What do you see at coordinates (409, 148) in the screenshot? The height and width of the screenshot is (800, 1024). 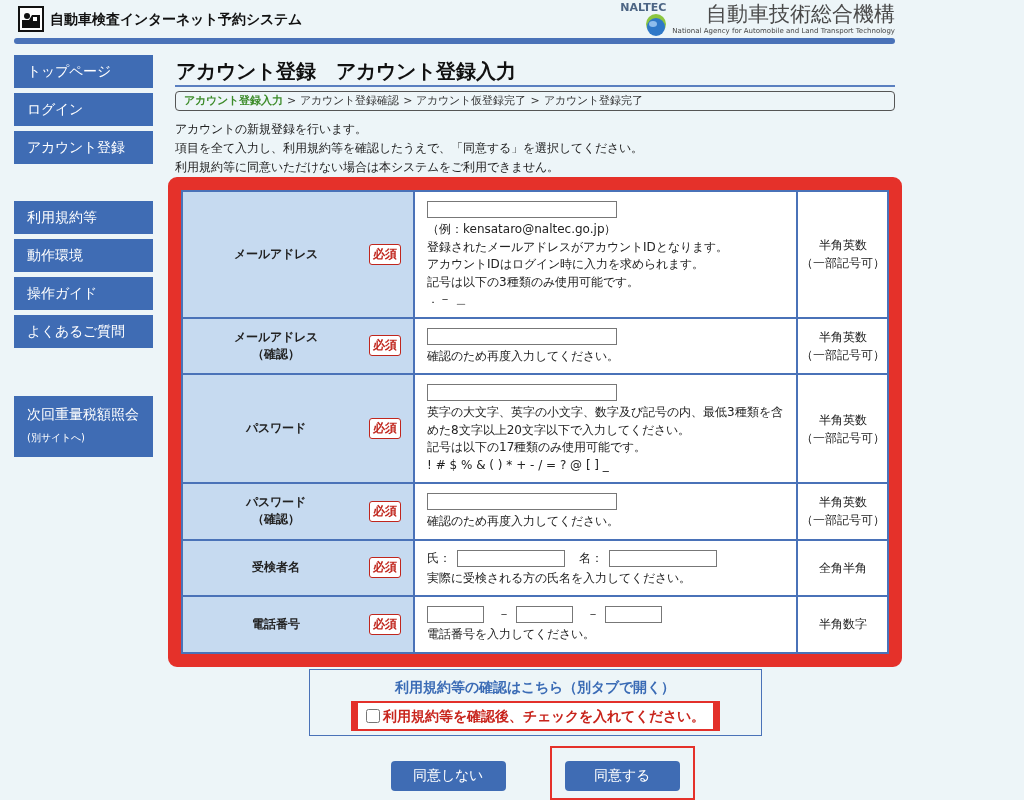 I see `intro-text: 項目を全て入力し、利用規約等を確認したうえで、「同意する」を選択してください。` at bounding box center [409, 148].